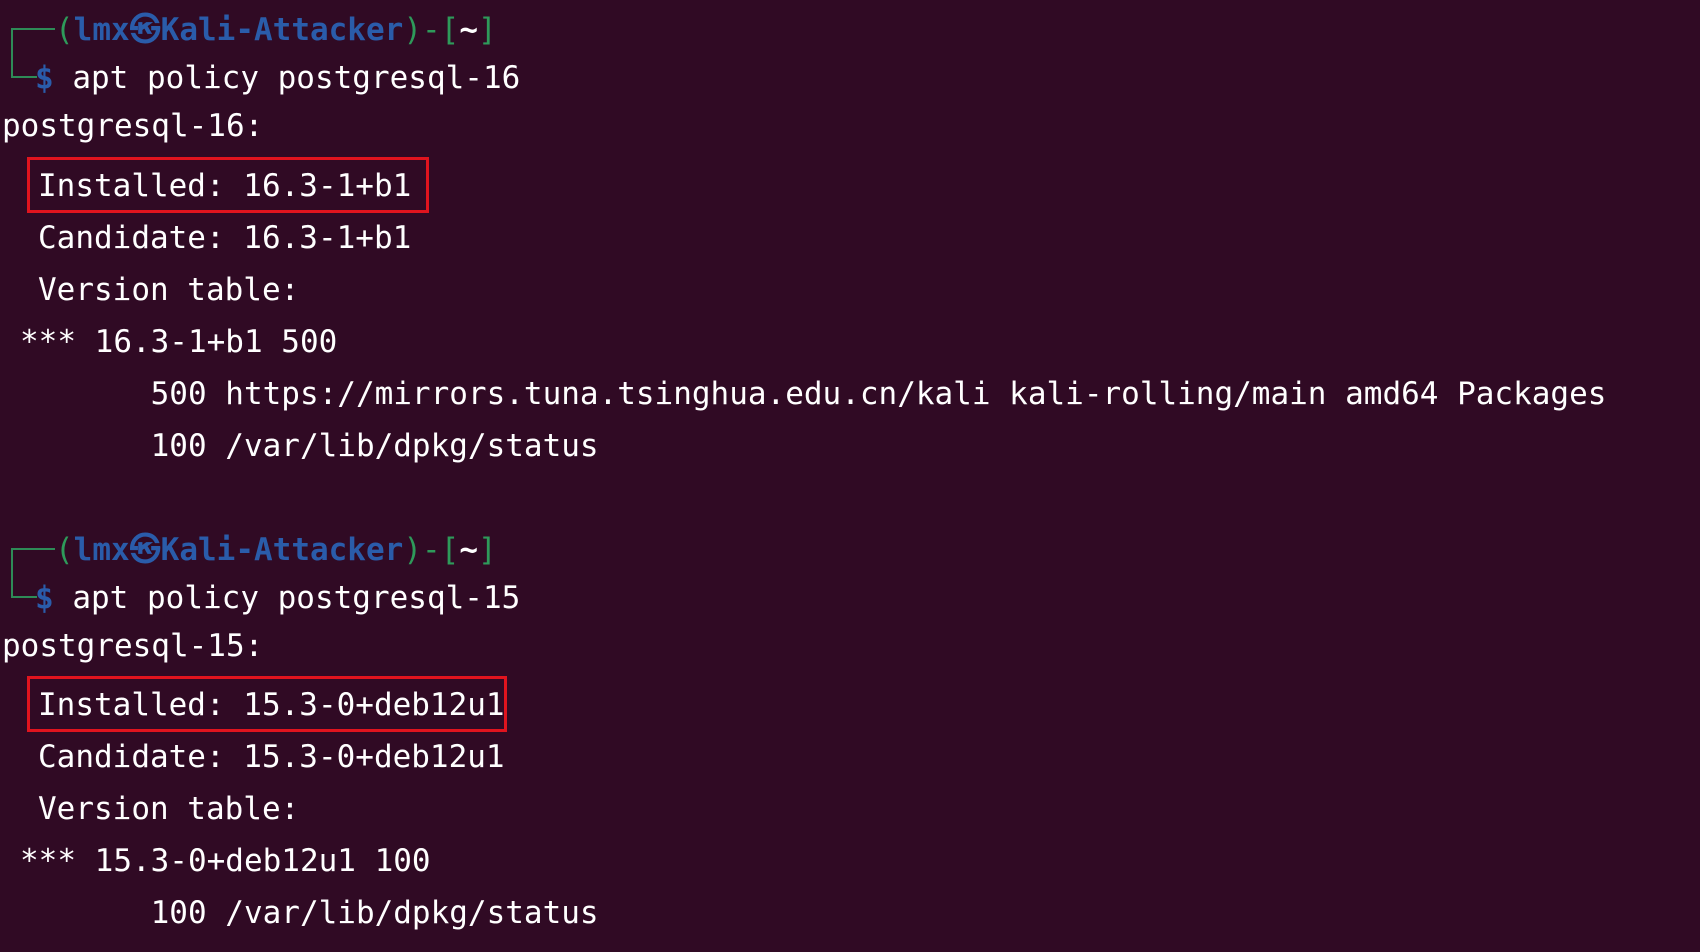 This screenshot has width=1700, height=952. I want to click on command-text: apt policy postgresql-16, so click(296, 78).